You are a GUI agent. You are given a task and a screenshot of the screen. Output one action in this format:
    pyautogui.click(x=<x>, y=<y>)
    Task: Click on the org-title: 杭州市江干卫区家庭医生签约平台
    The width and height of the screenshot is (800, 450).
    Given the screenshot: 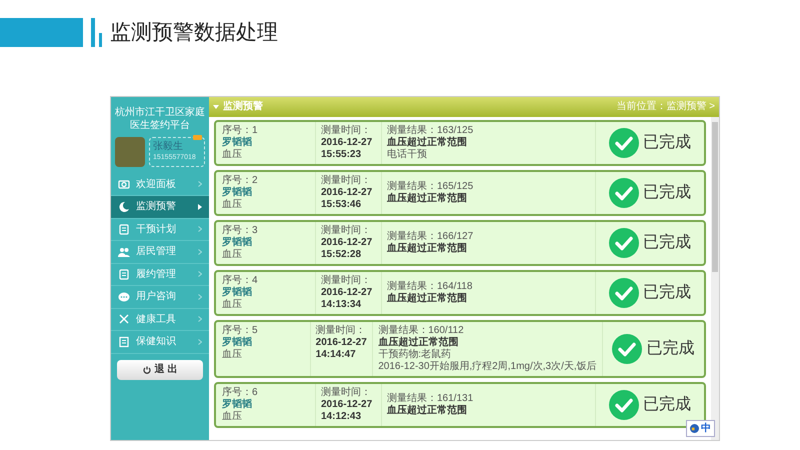 What is the action you would take?
    pyautogui.click(x=160, y=119)
    